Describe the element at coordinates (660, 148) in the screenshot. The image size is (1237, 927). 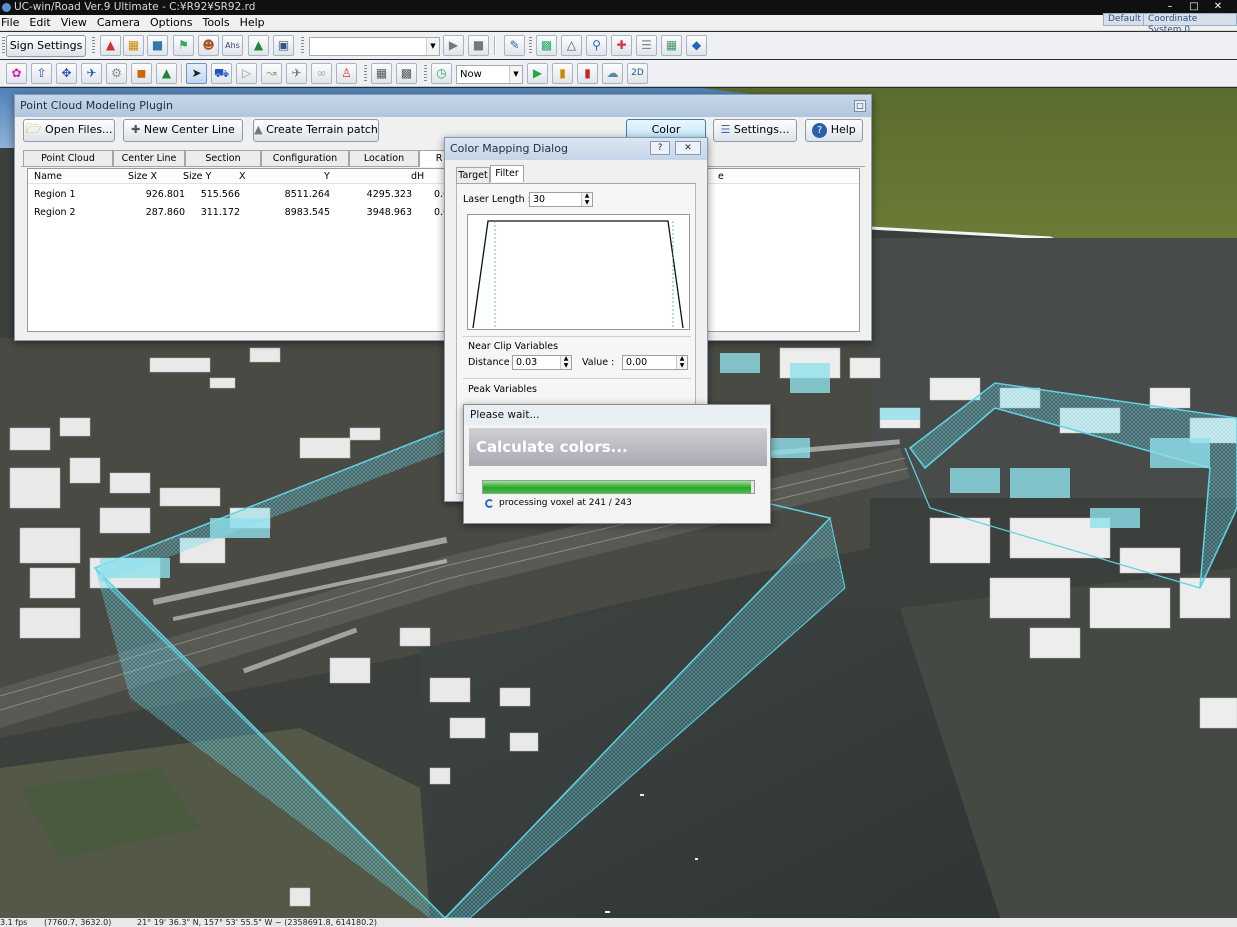
I see `help-icon: ?` at that location.